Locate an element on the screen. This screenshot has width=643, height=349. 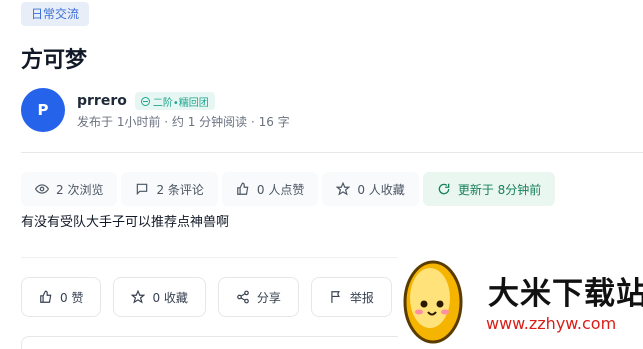
stat-favorites: 0 人收藏 is located at coordinates (370, 189).